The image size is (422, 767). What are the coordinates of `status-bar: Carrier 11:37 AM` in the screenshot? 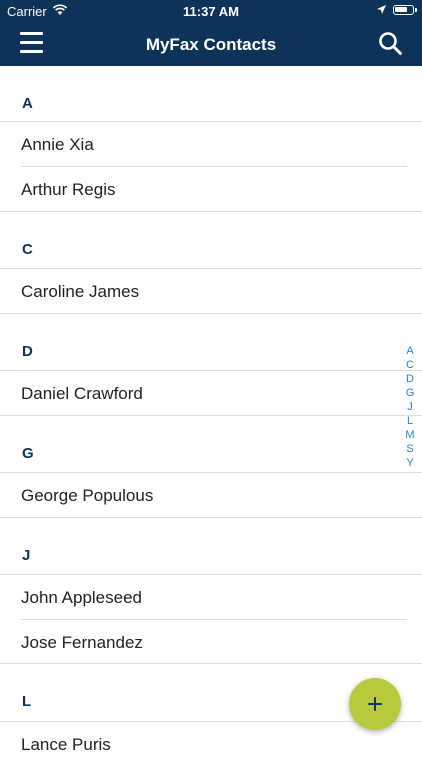 It's located at (211, 11).